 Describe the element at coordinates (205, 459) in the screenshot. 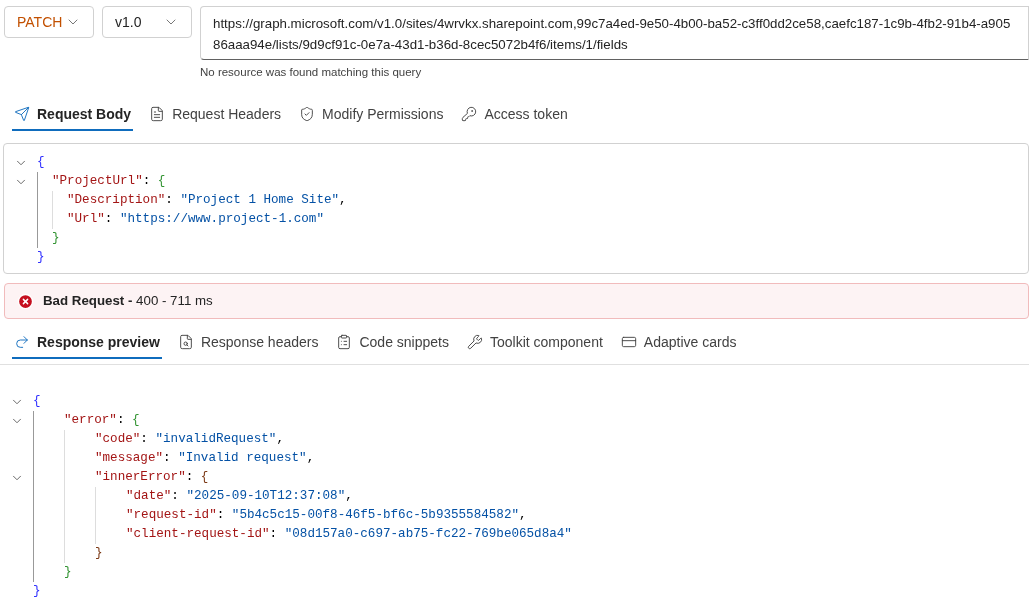

I see `code-line: "message": "Invalid request",` at that location.